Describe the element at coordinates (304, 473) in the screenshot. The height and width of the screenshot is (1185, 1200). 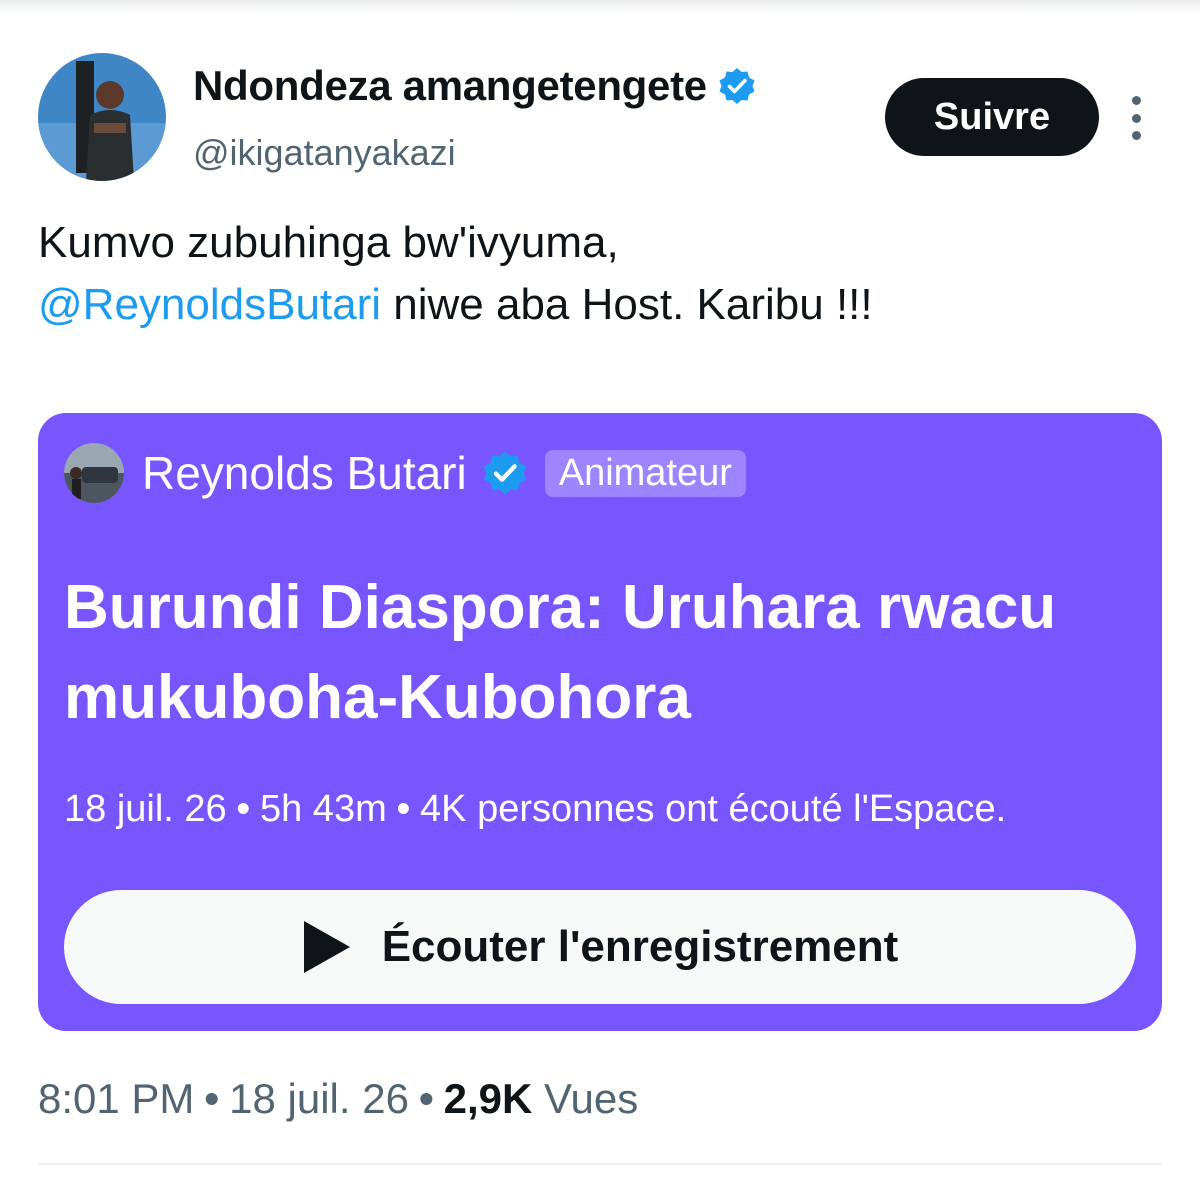
I see `host-name: Reynolds Butari` at that location.